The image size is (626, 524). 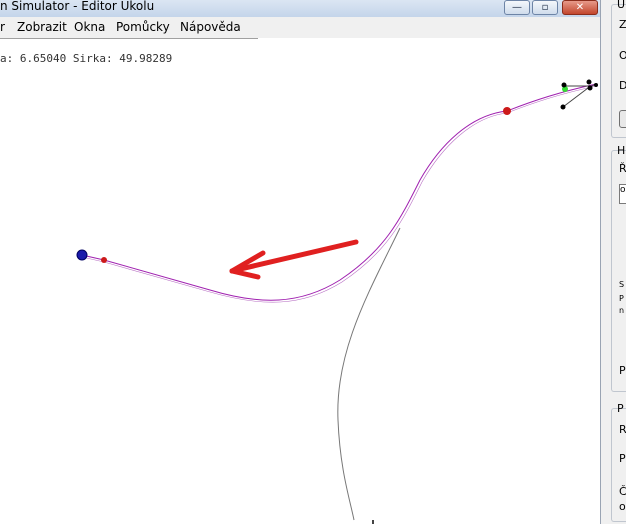 I want to click on properties-panel: U Z O D H Ř o S P n P P R P Č o, so click(x=613, y=262).